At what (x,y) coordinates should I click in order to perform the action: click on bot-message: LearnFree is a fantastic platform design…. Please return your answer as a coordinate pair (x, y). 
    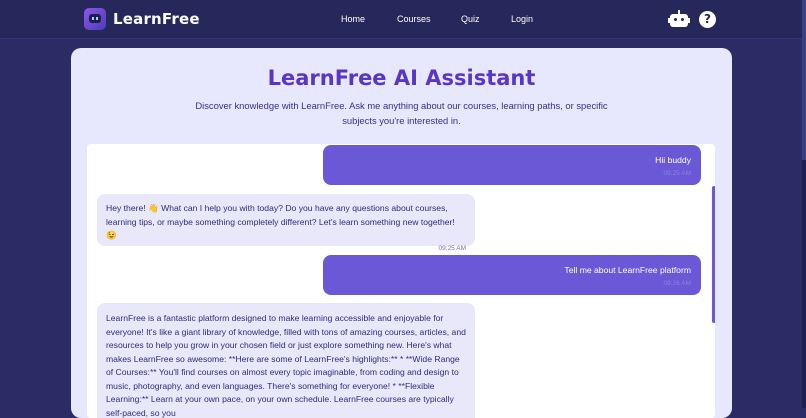
    Looking at the image, I should click on (286, 360).